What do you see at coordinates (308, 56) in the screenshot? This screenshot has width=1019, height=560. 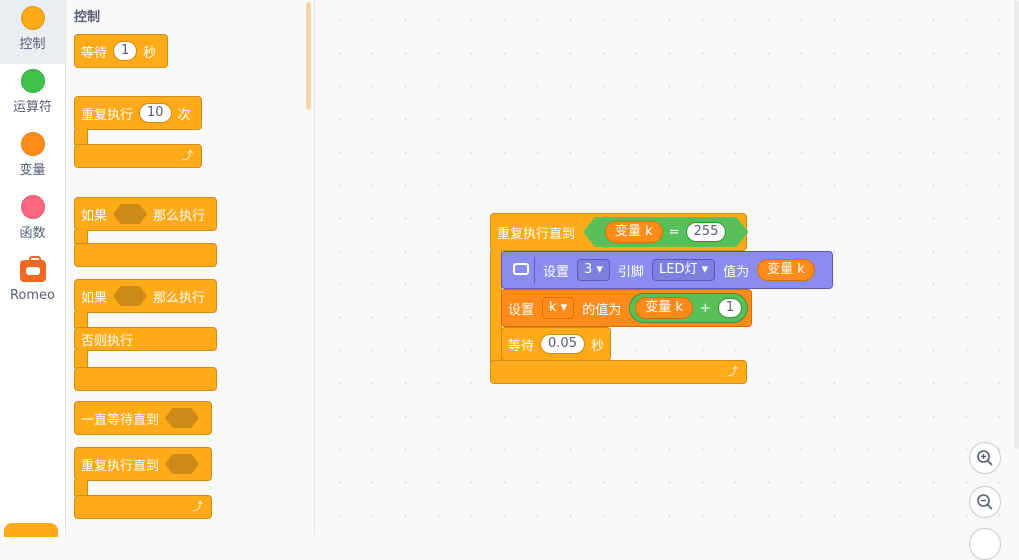 I see `palette-scrollbar` at bounding box center [308, 56].